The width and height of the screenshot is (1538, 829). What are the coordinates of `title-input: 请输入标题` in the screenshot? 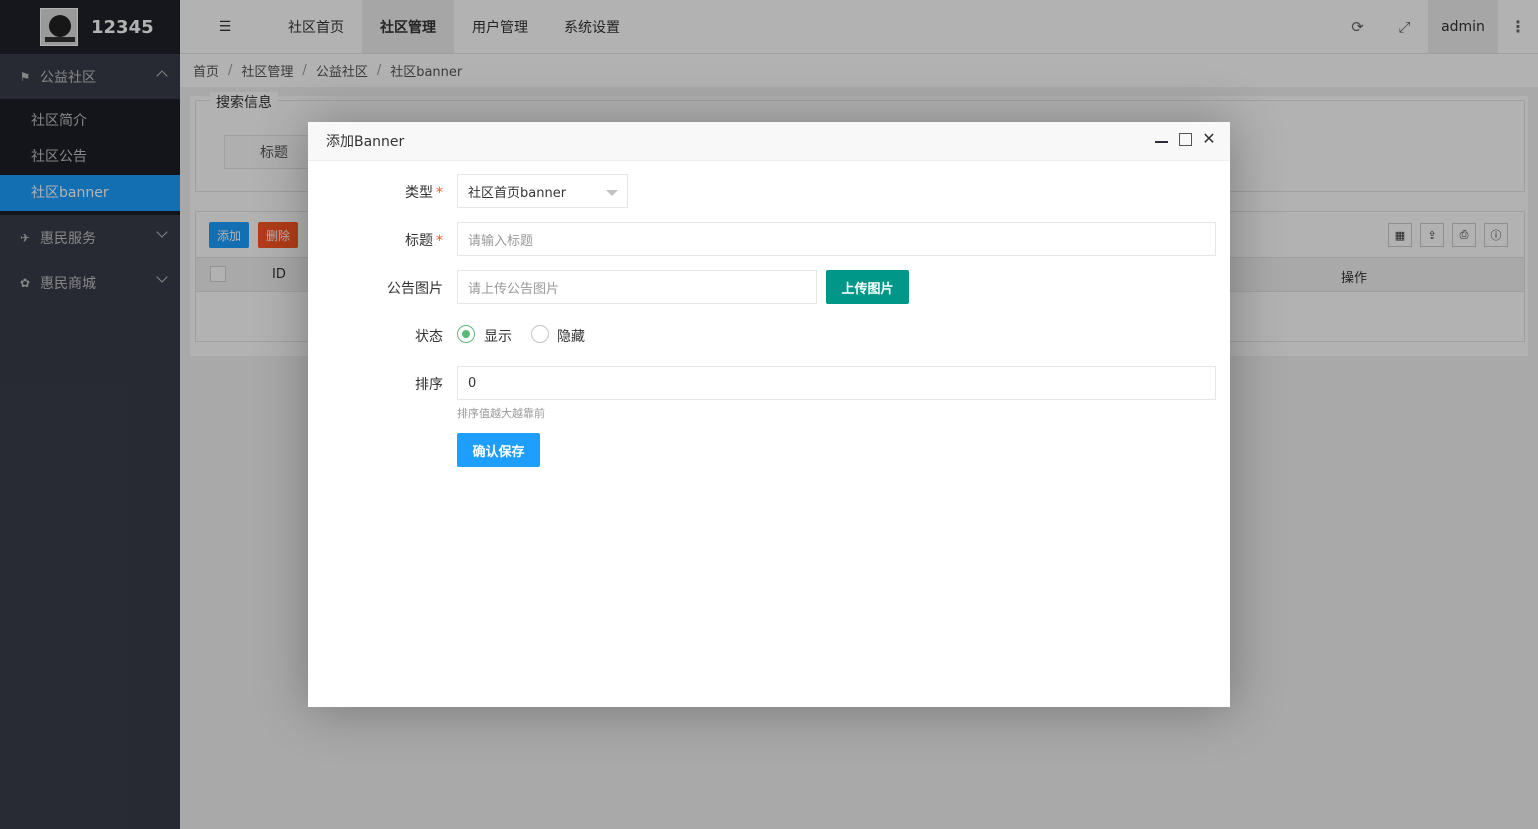 It's located at (836, 239).